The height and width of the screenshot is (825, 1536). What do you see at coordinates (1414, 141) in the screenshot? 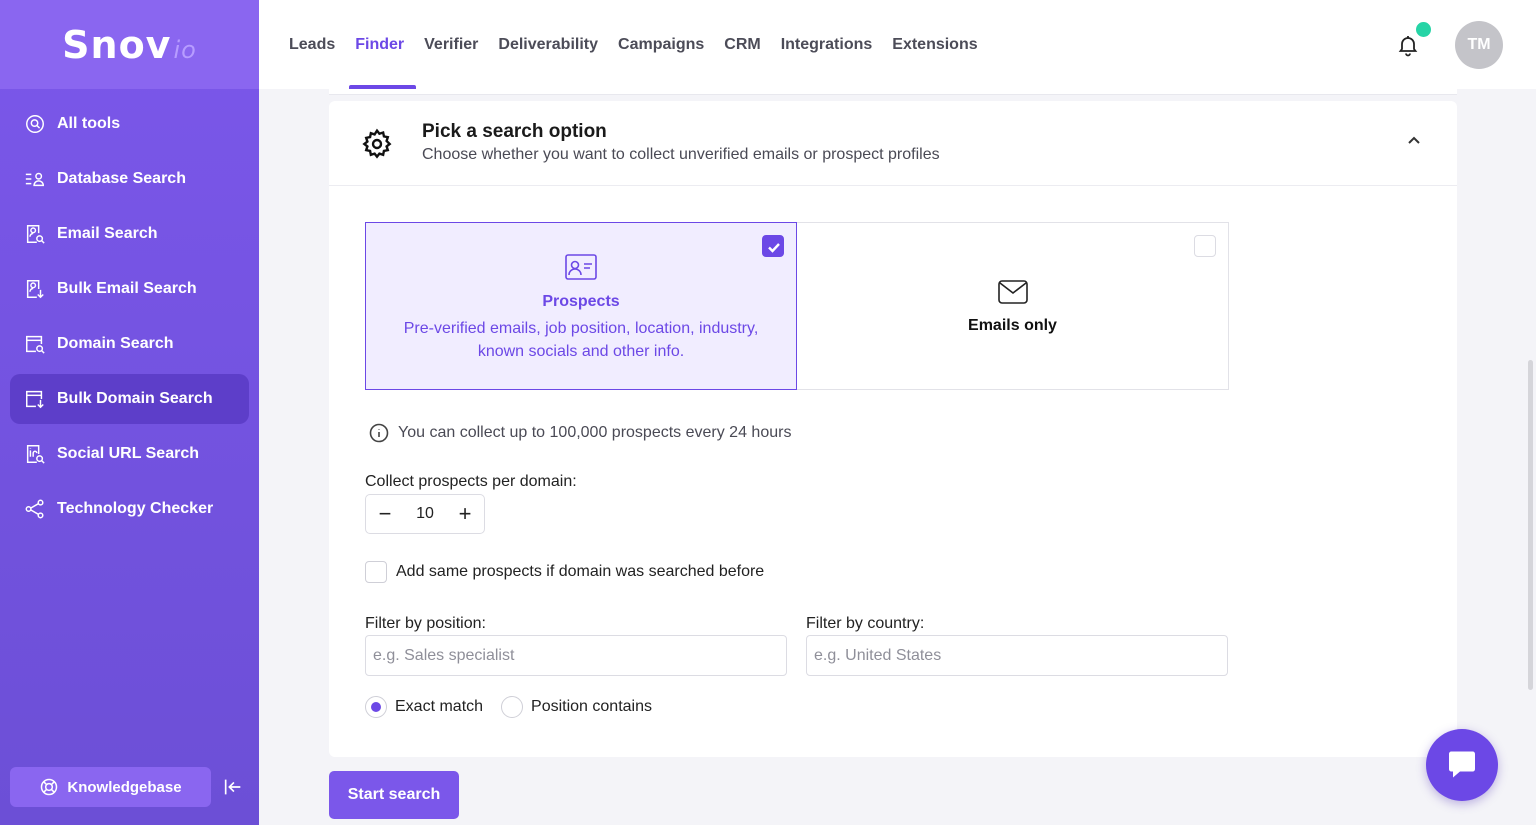
I see `chevron-up-icon` at bounding box center [1414, 141].